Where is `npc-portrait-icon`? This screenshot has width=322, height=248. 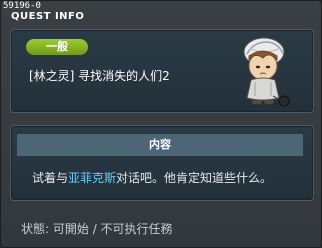
npc-portrait-icon is located at coordinates (266, 72).